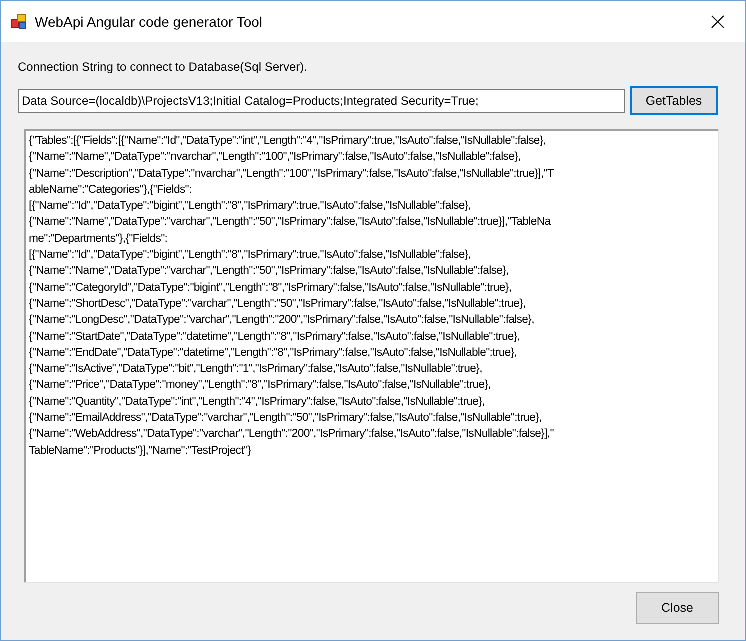 This screenshot has height=641, width=746. I want to click on get-tables-button: GetTables, so click(674, 100).